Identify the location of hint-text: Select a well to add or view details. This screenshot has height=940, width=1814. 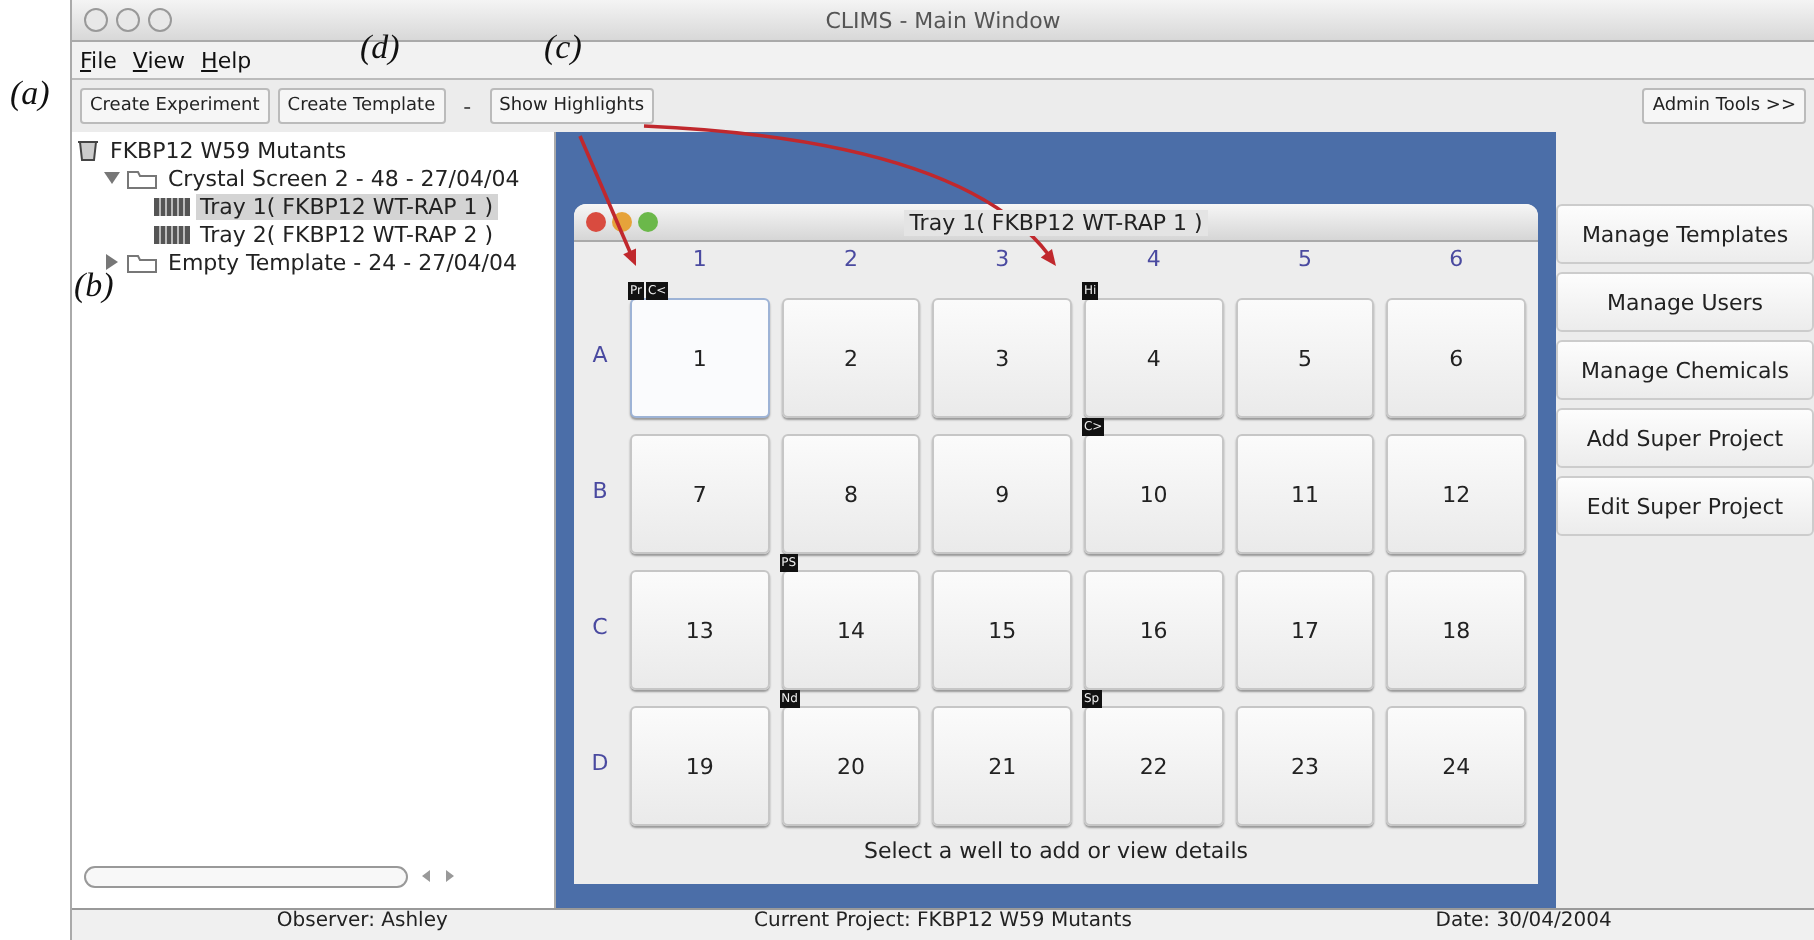
(1055, 850).